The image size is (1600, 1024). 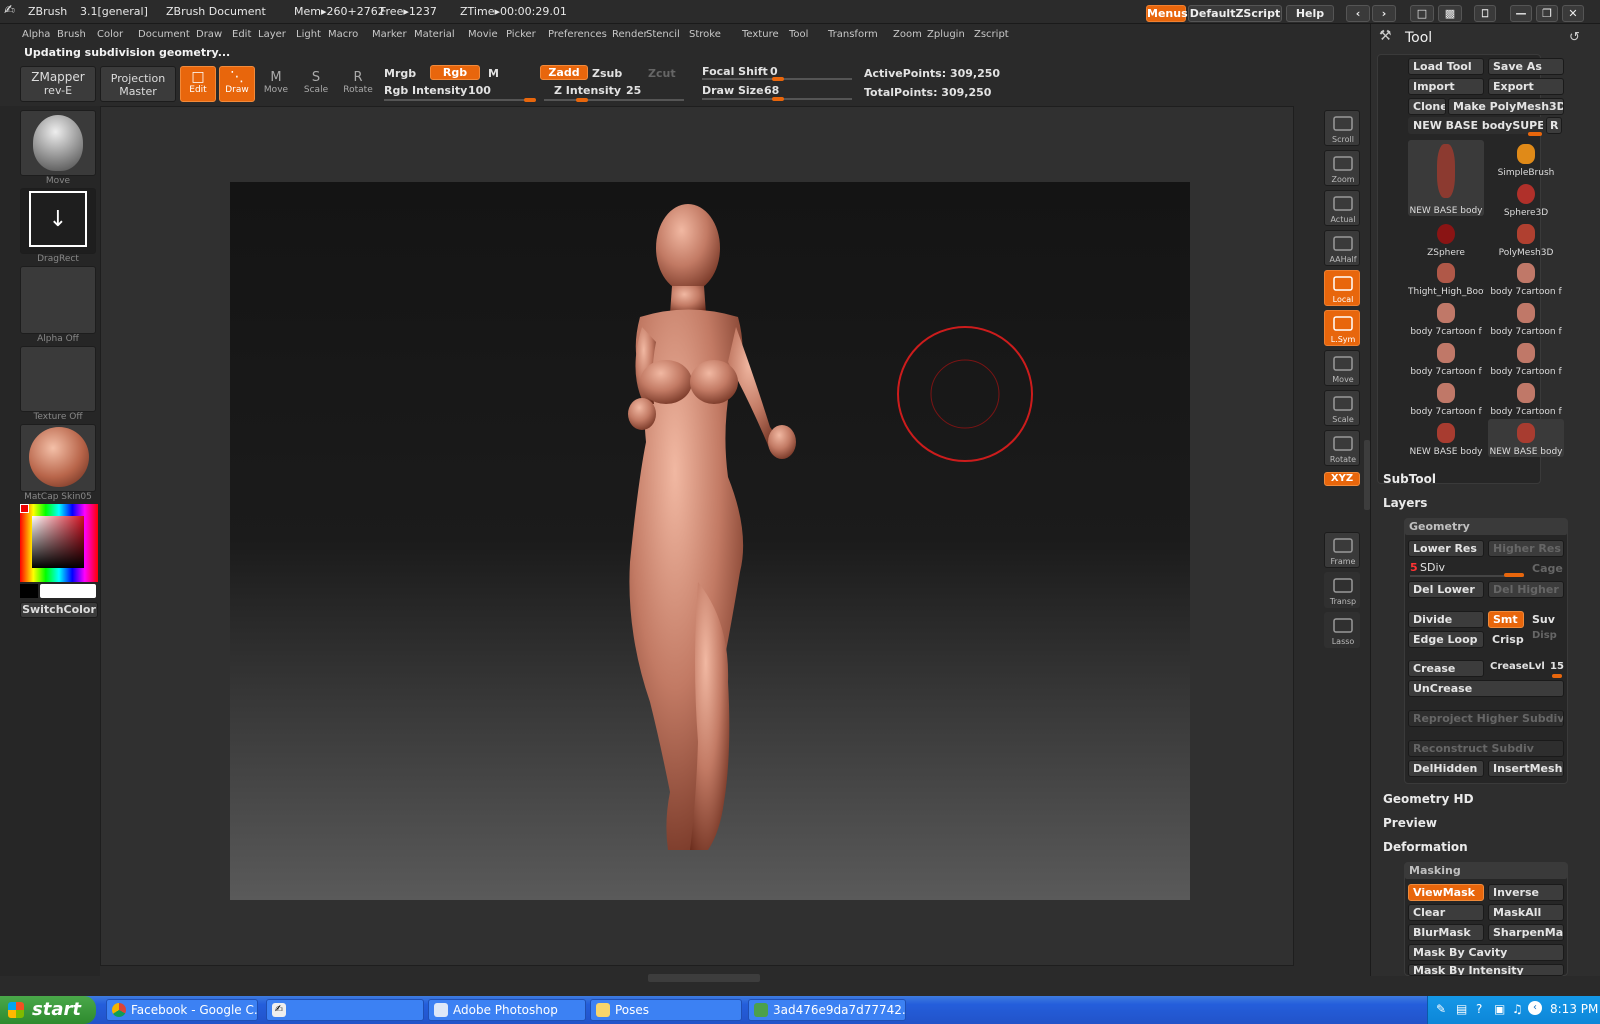 I want to click on tool-scroll-button: Scroll, so click(x=1342, y=128).